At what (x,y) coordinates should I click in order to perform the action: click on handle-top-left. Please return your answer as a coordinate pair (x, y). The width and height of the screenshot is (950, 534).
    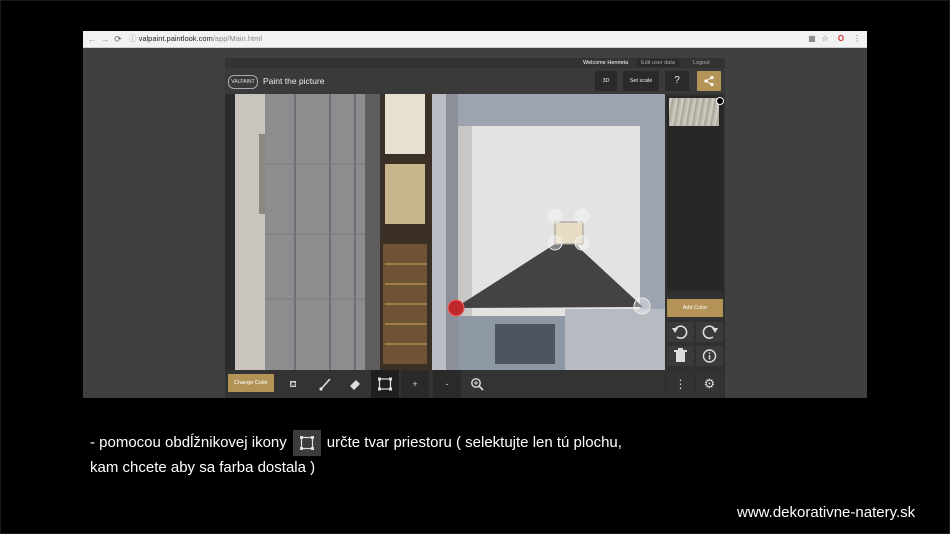
    Looking at the image, I should click on (555, 216).